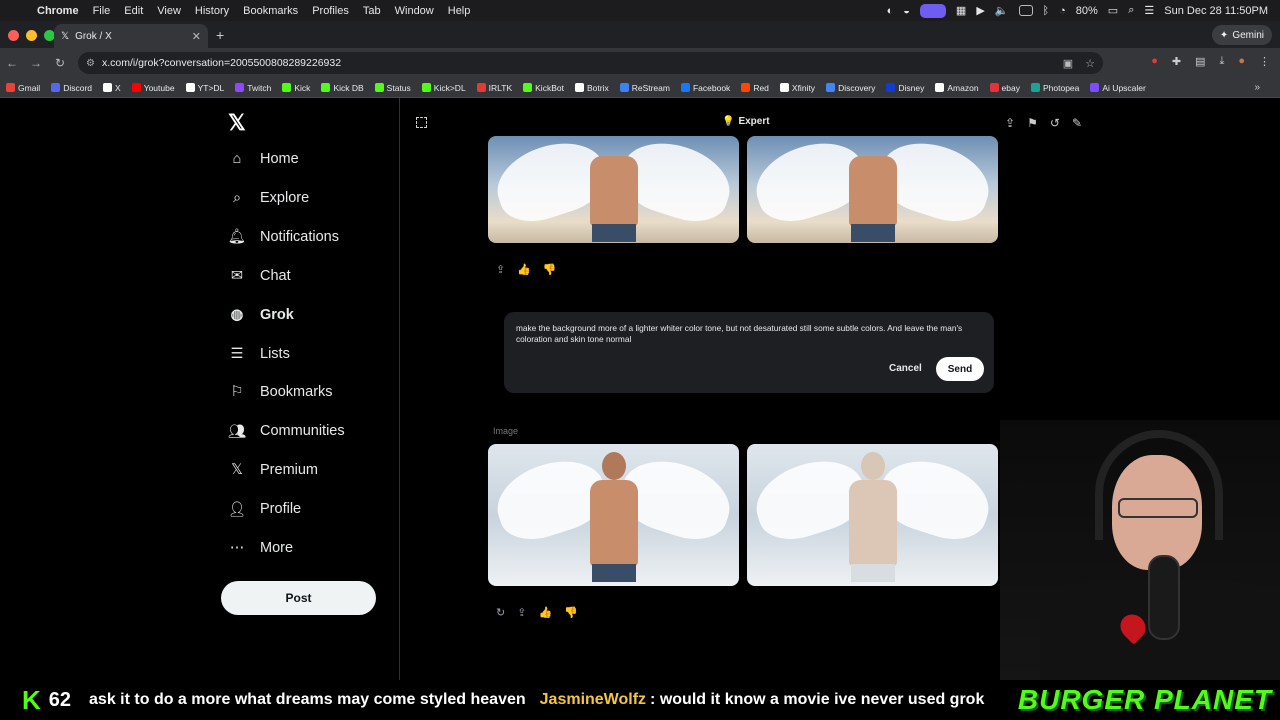 This screenshot has width=1280, height=720. Describe the element at coordinates (1068, 63) in the screenshot. I see `install-app-icon: ▣` at that location.